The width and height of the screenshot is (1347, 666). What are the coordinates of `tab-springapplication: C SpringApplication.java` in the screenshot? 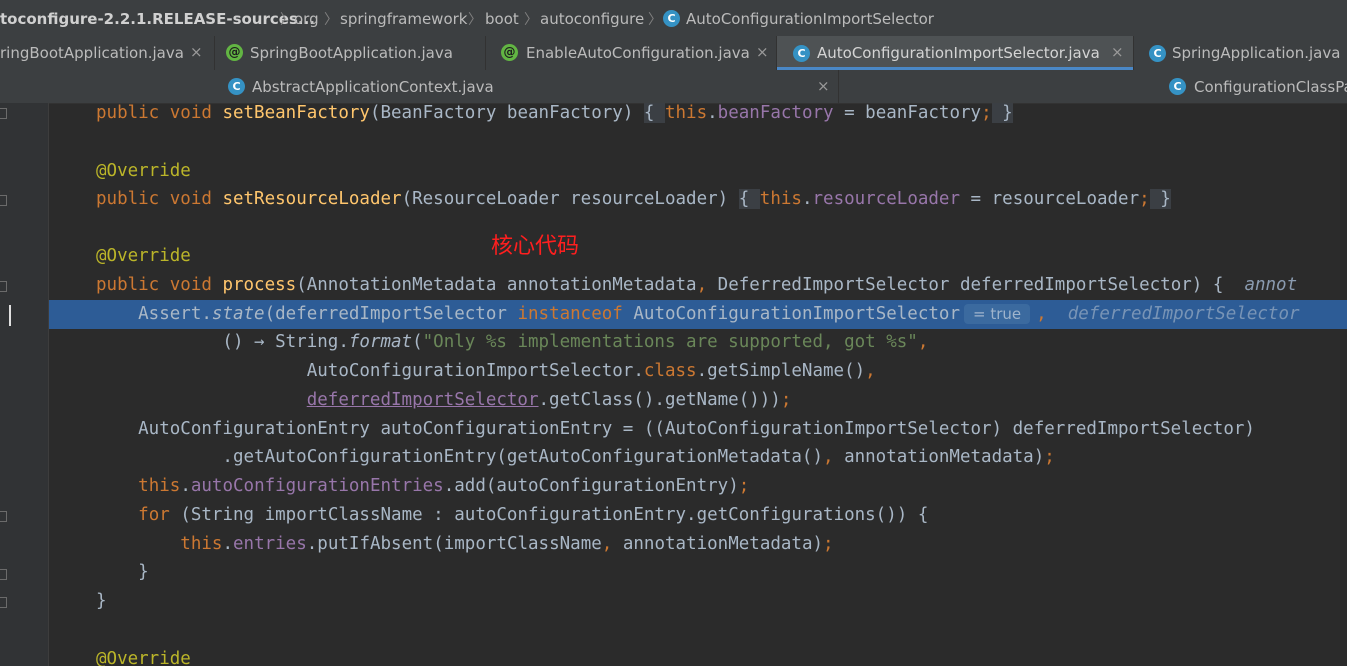 It's located at (1240, 53).